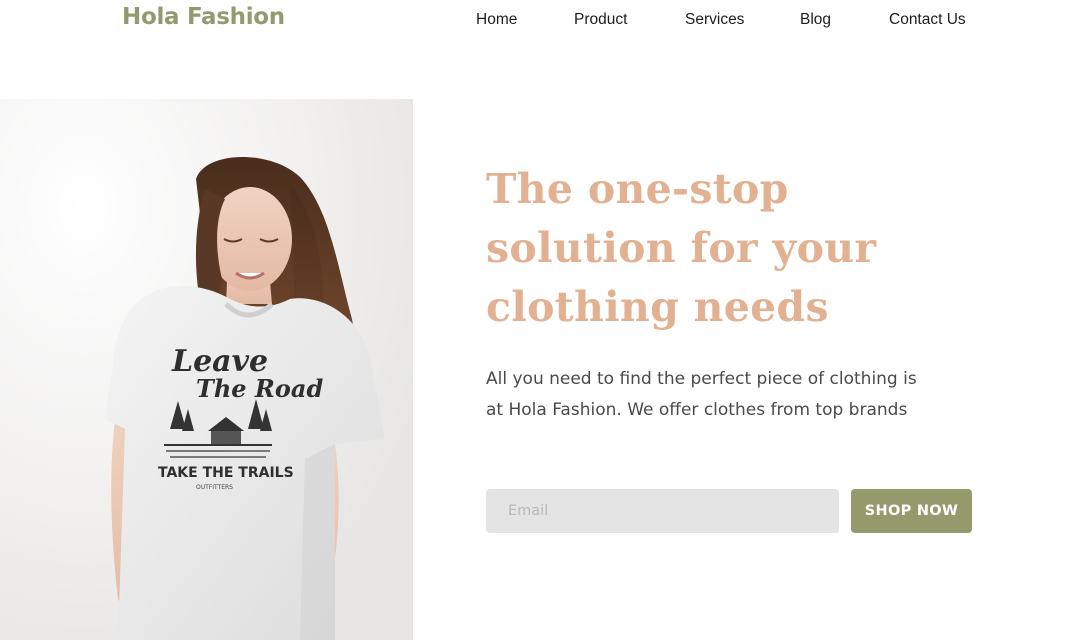 The image size is (1080, 640). Describe the element at coordinates (600, 20) in the screenshot. I see `nav-product: Product` at that location.